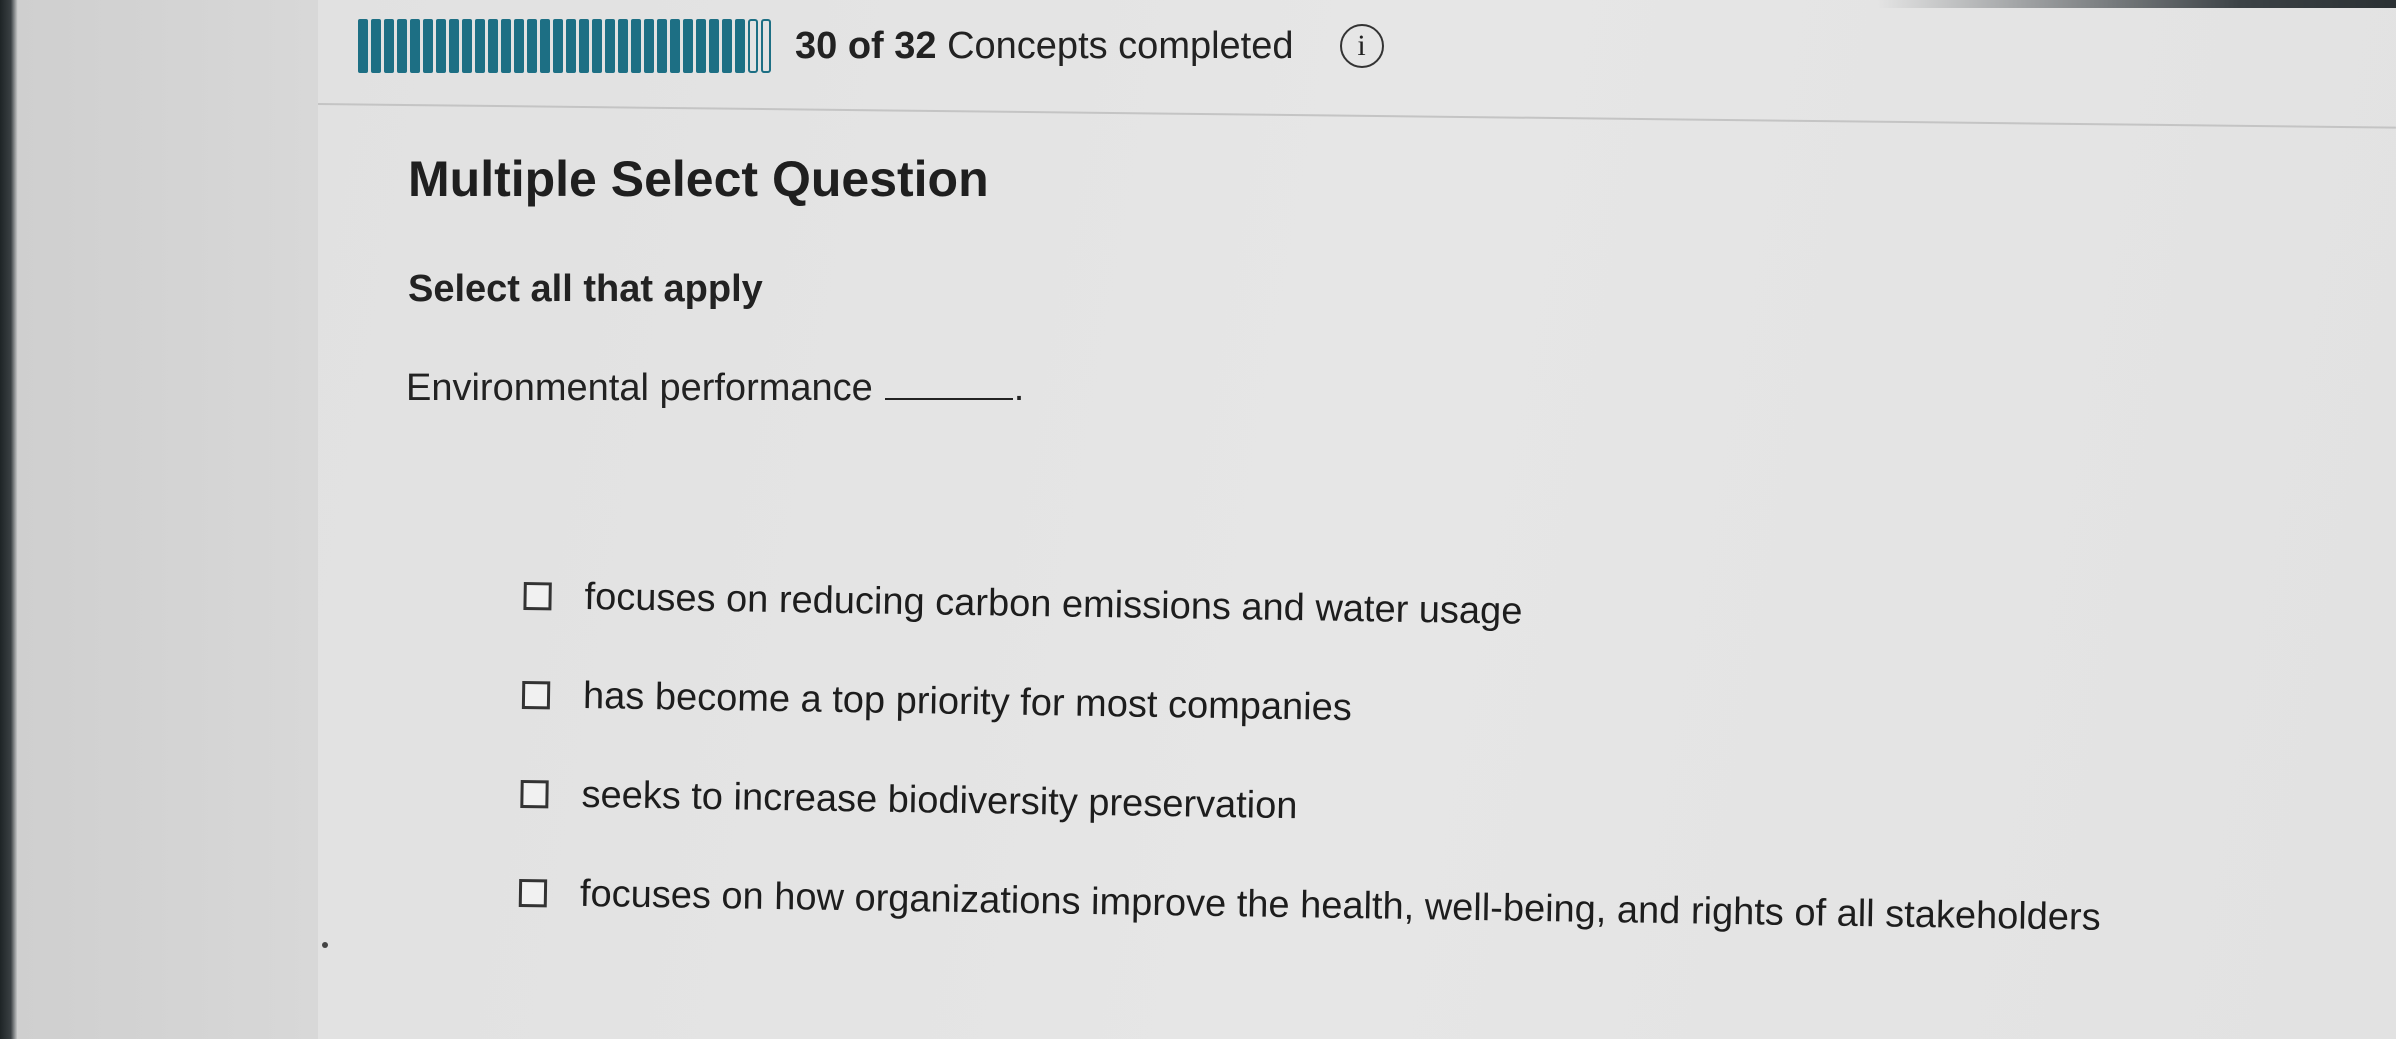  I want to click on answer-blank, so click(948, 386).